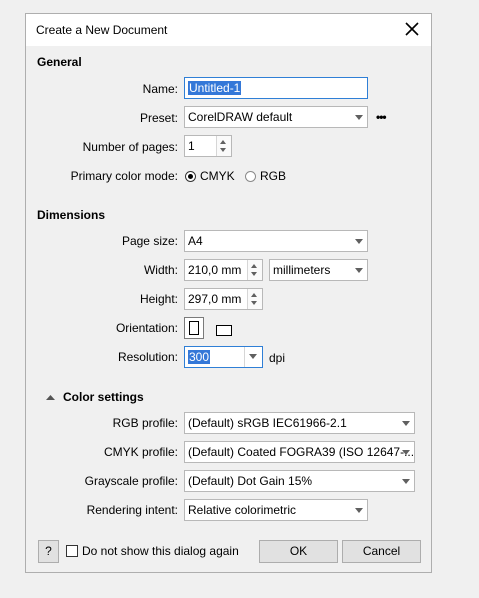 This screenshot has width=479, height=598. I want to click on grayscale-profile-dropdown: (Default) Dot Gain 15%, so click(299, 481).